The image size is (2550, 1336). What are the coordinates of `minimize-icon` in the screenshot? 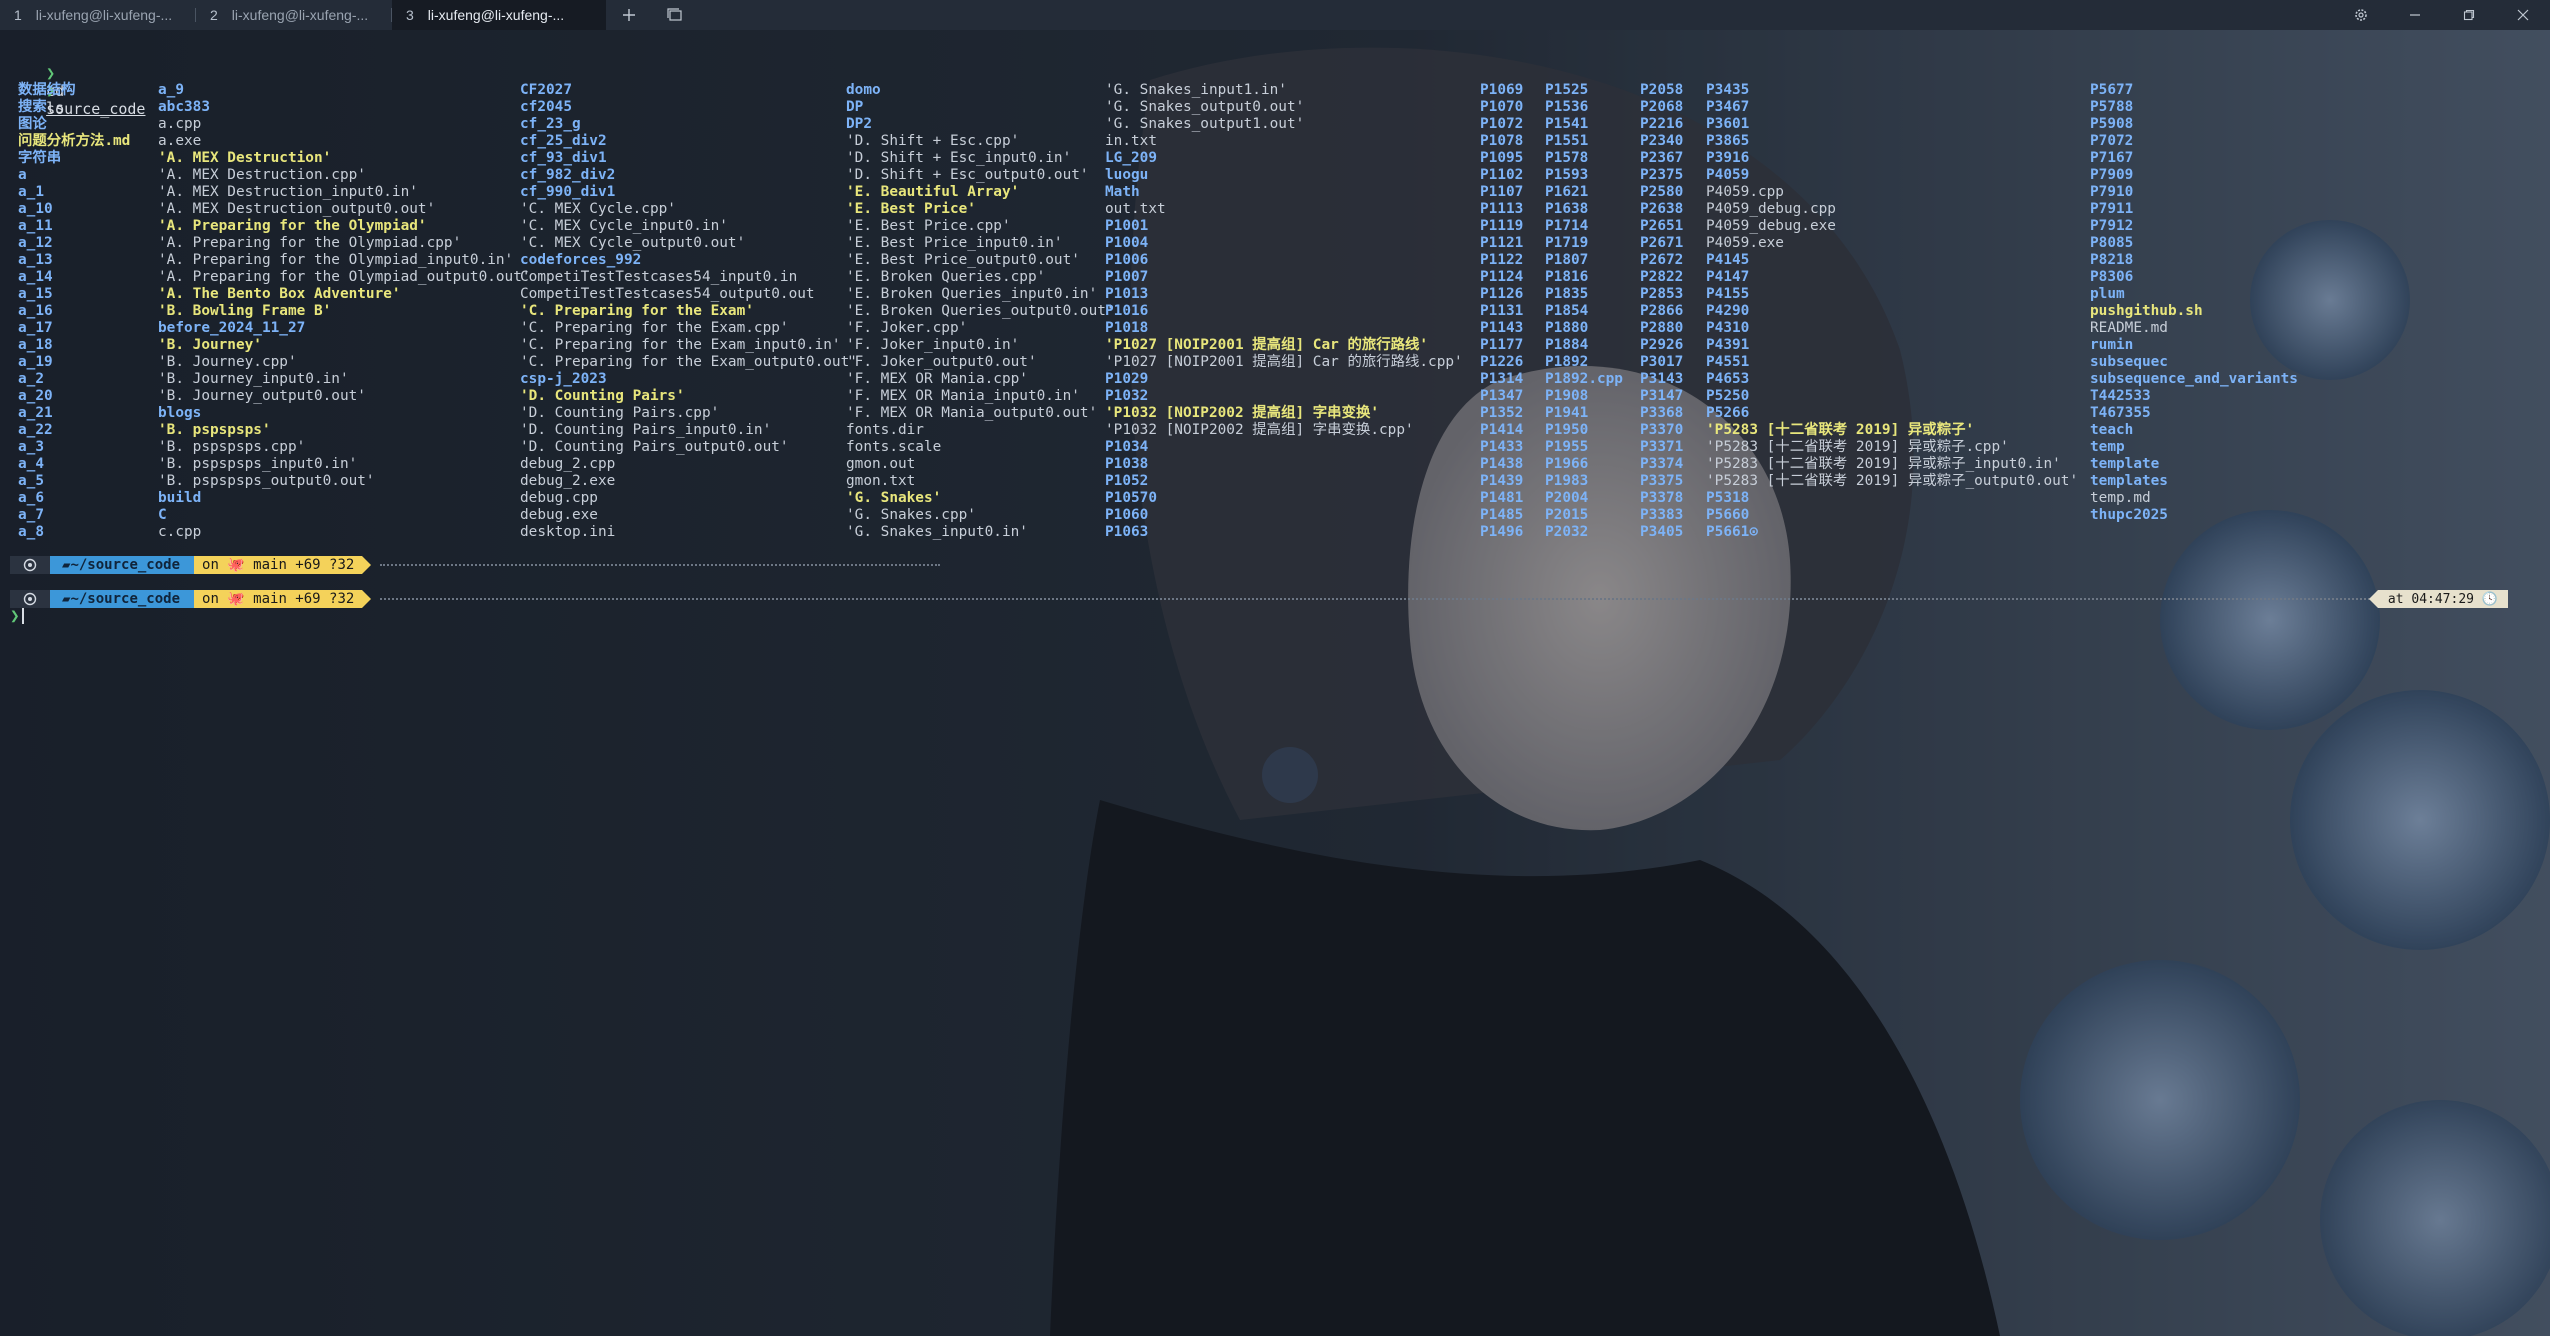 It's located at (2415, 15).